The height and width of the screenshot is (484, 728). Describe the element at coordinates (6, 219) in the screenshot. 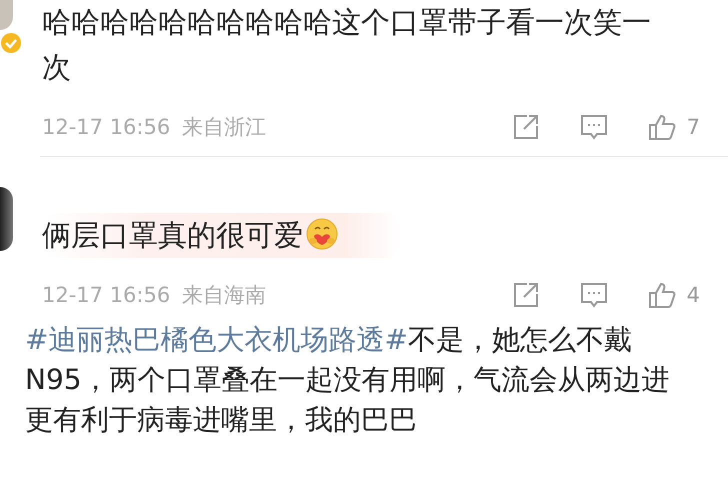

I see `avatar-placeholder` at that location.